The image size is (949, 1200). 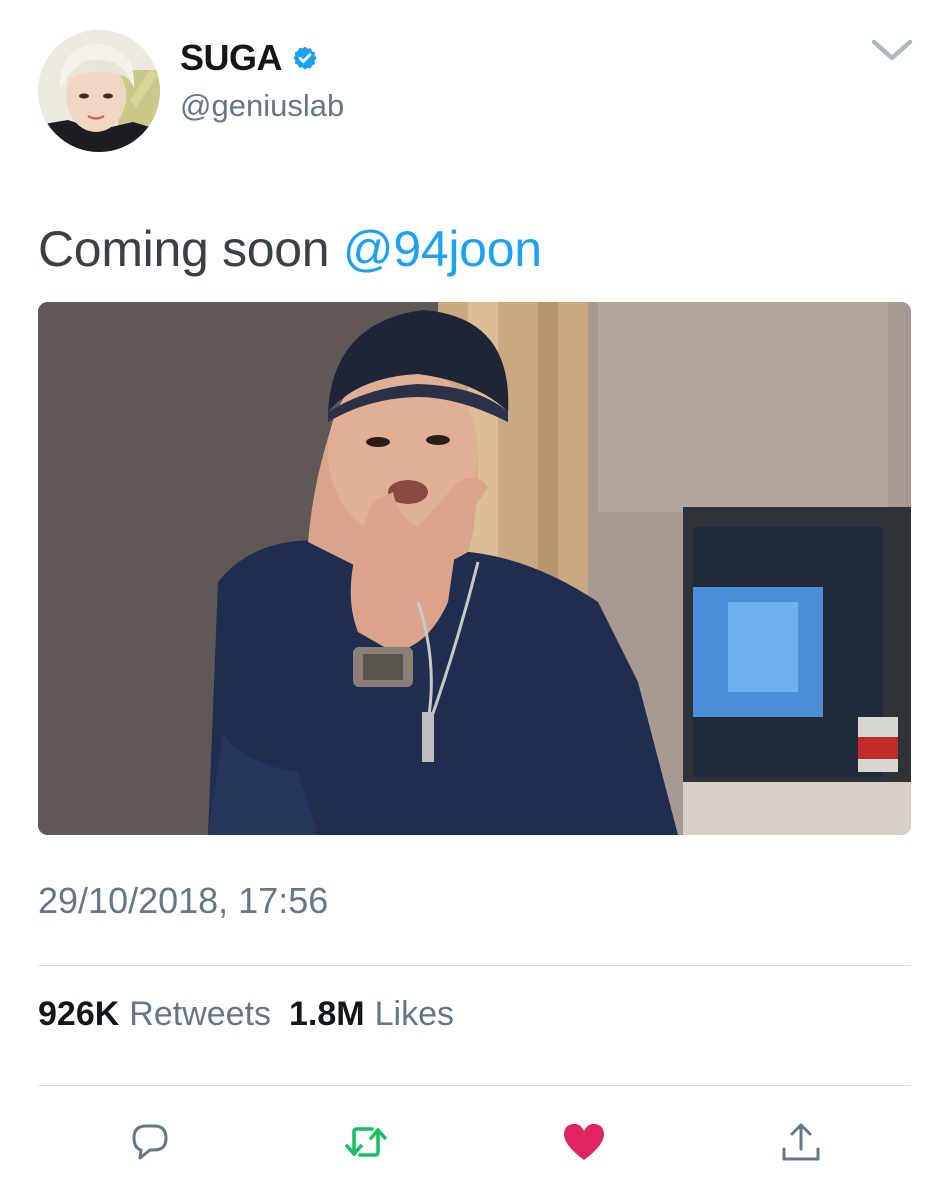 What do you see at coordinates (231, 58) in the screenshot?
I see `display-name: SUGA` at bounding box center [231, 58].